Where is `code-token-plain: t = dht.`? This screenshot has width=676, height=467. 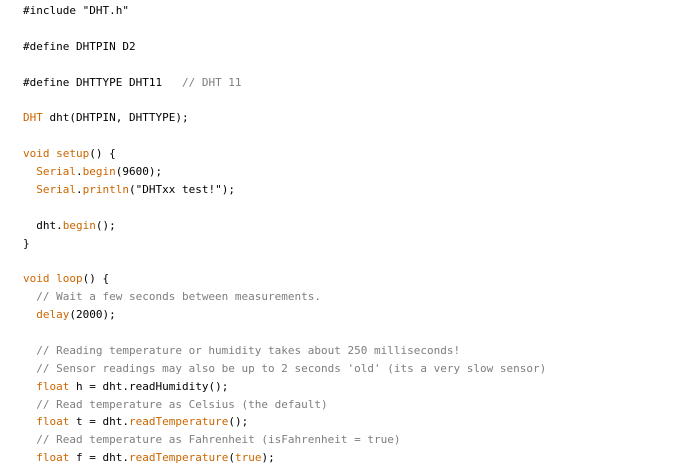 code-token-plain: t = dht. is located at coordinates (99, 422).